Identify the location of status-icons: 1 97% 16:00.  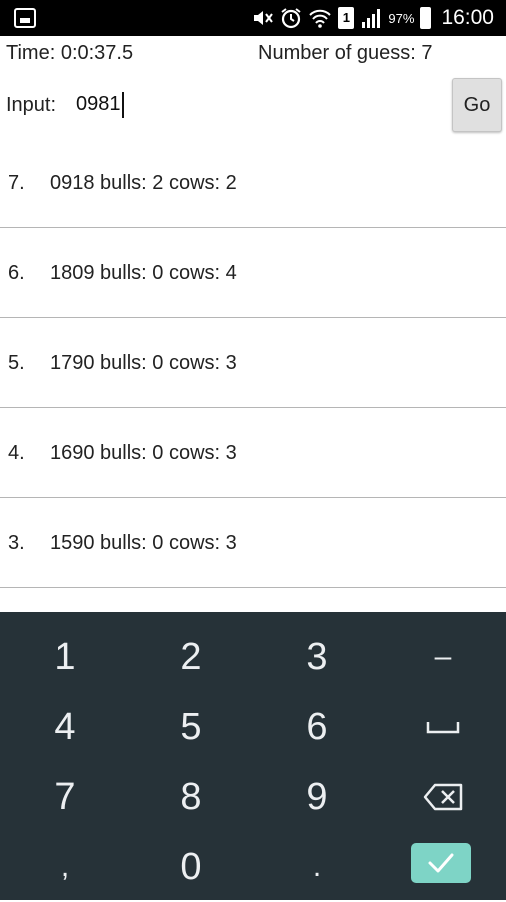
(373, 18).